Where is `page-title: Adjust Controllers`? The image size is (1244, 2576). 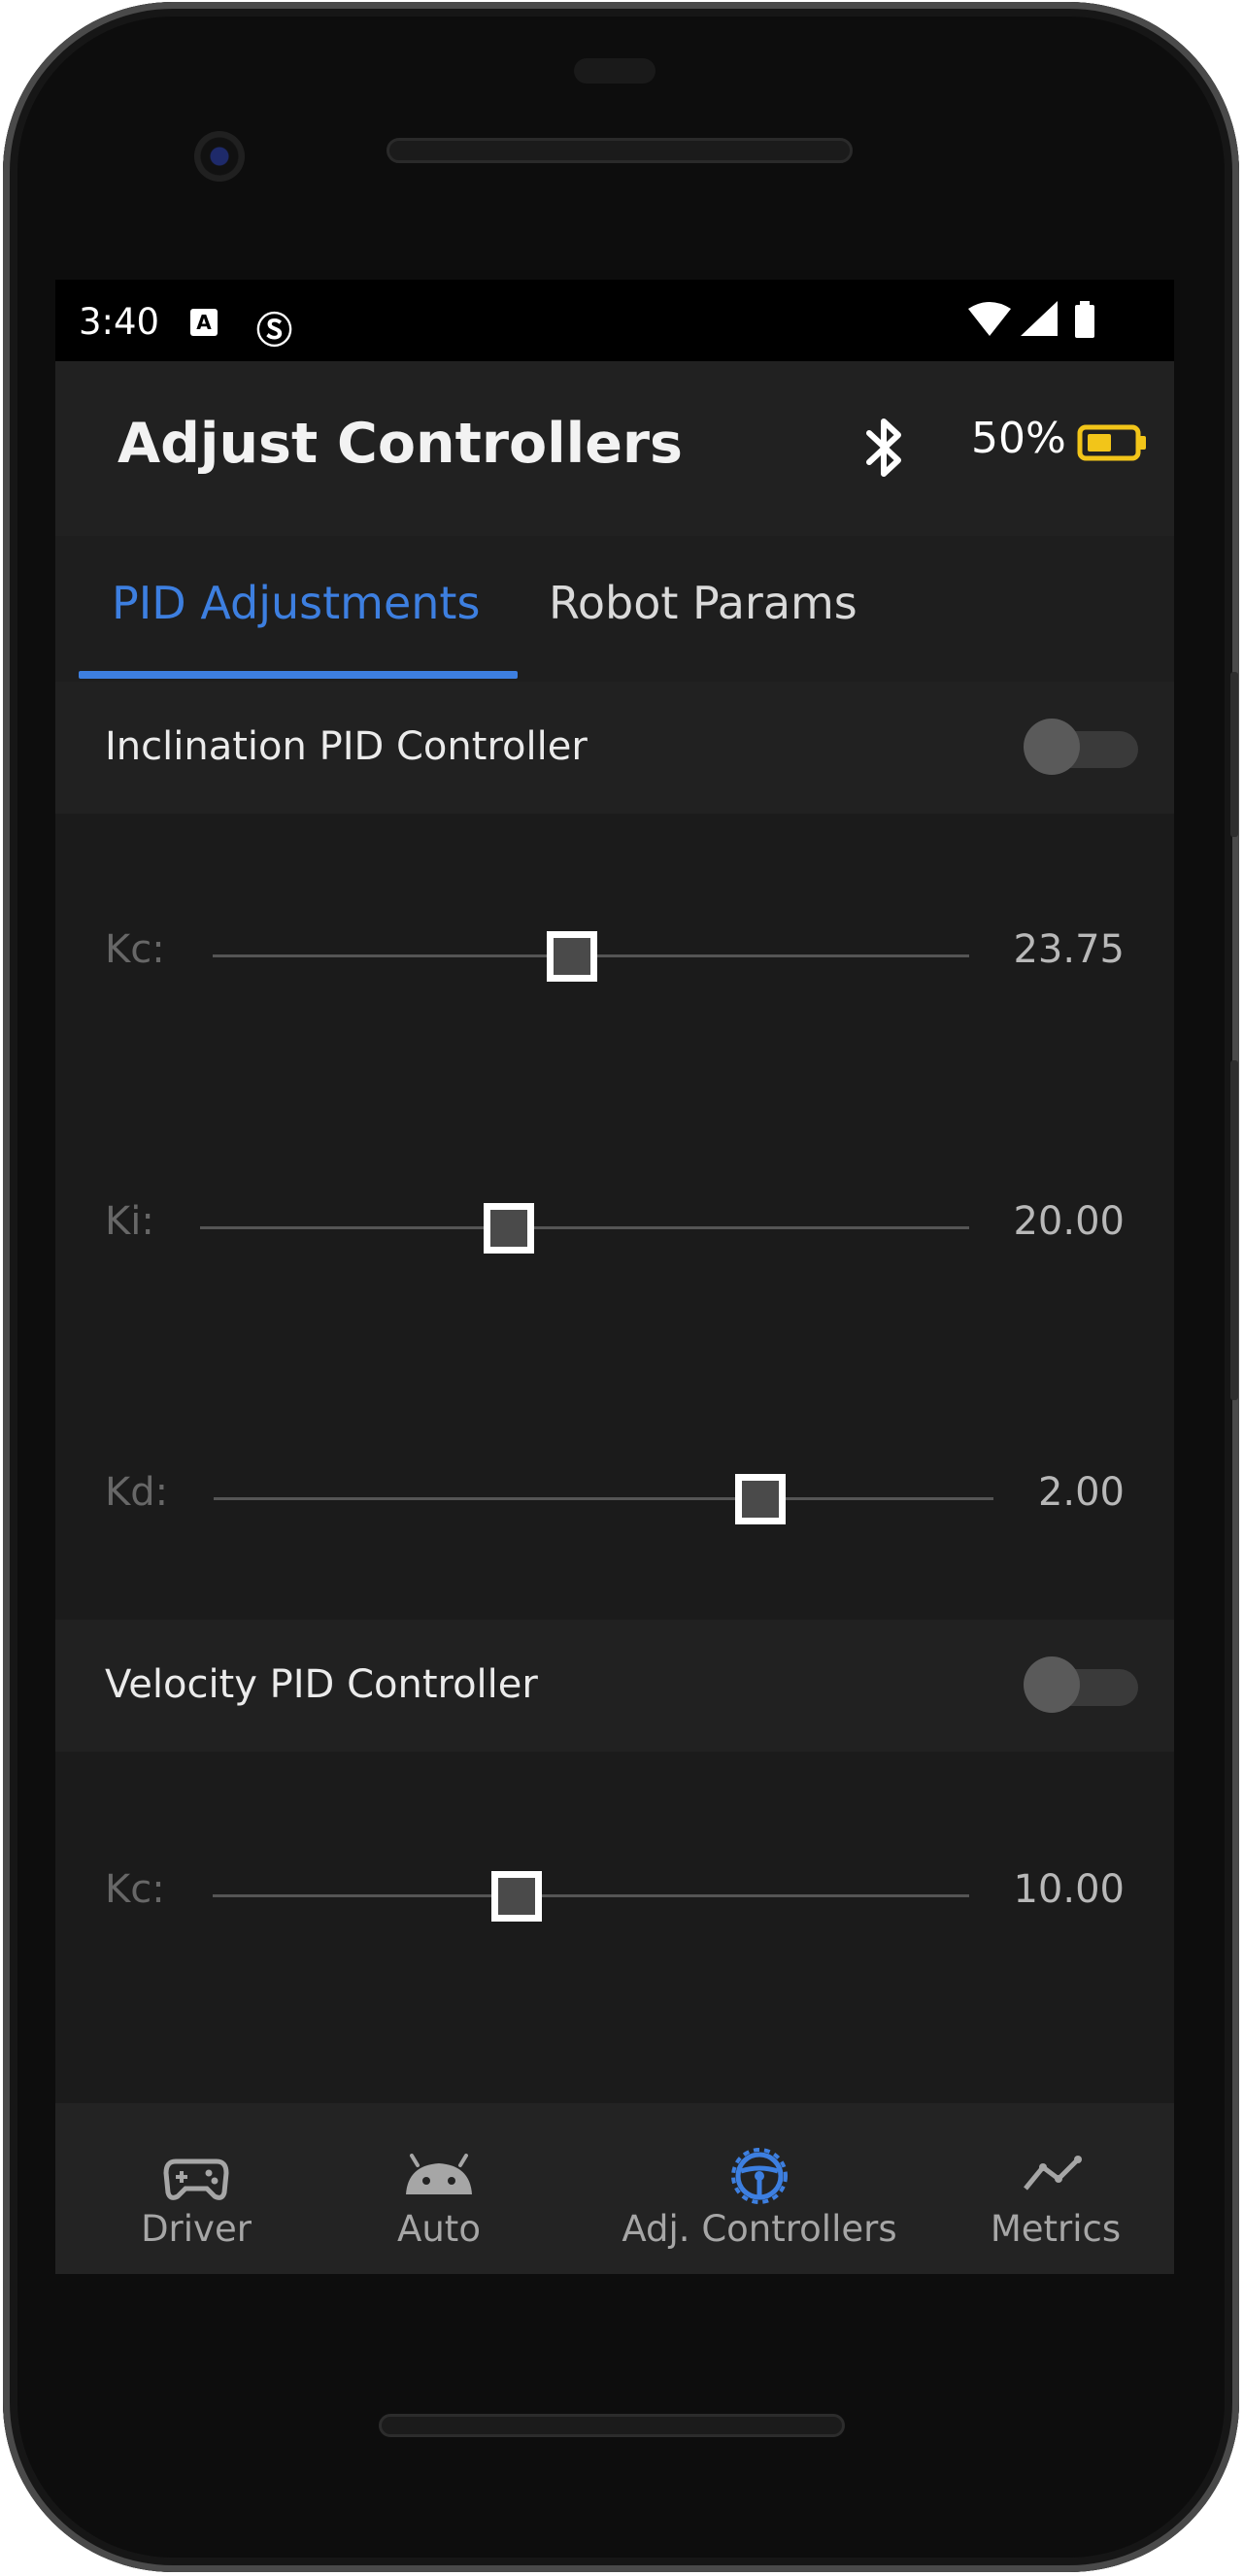 page-title: Adjust Controllers is located at coordinates (401, 444).